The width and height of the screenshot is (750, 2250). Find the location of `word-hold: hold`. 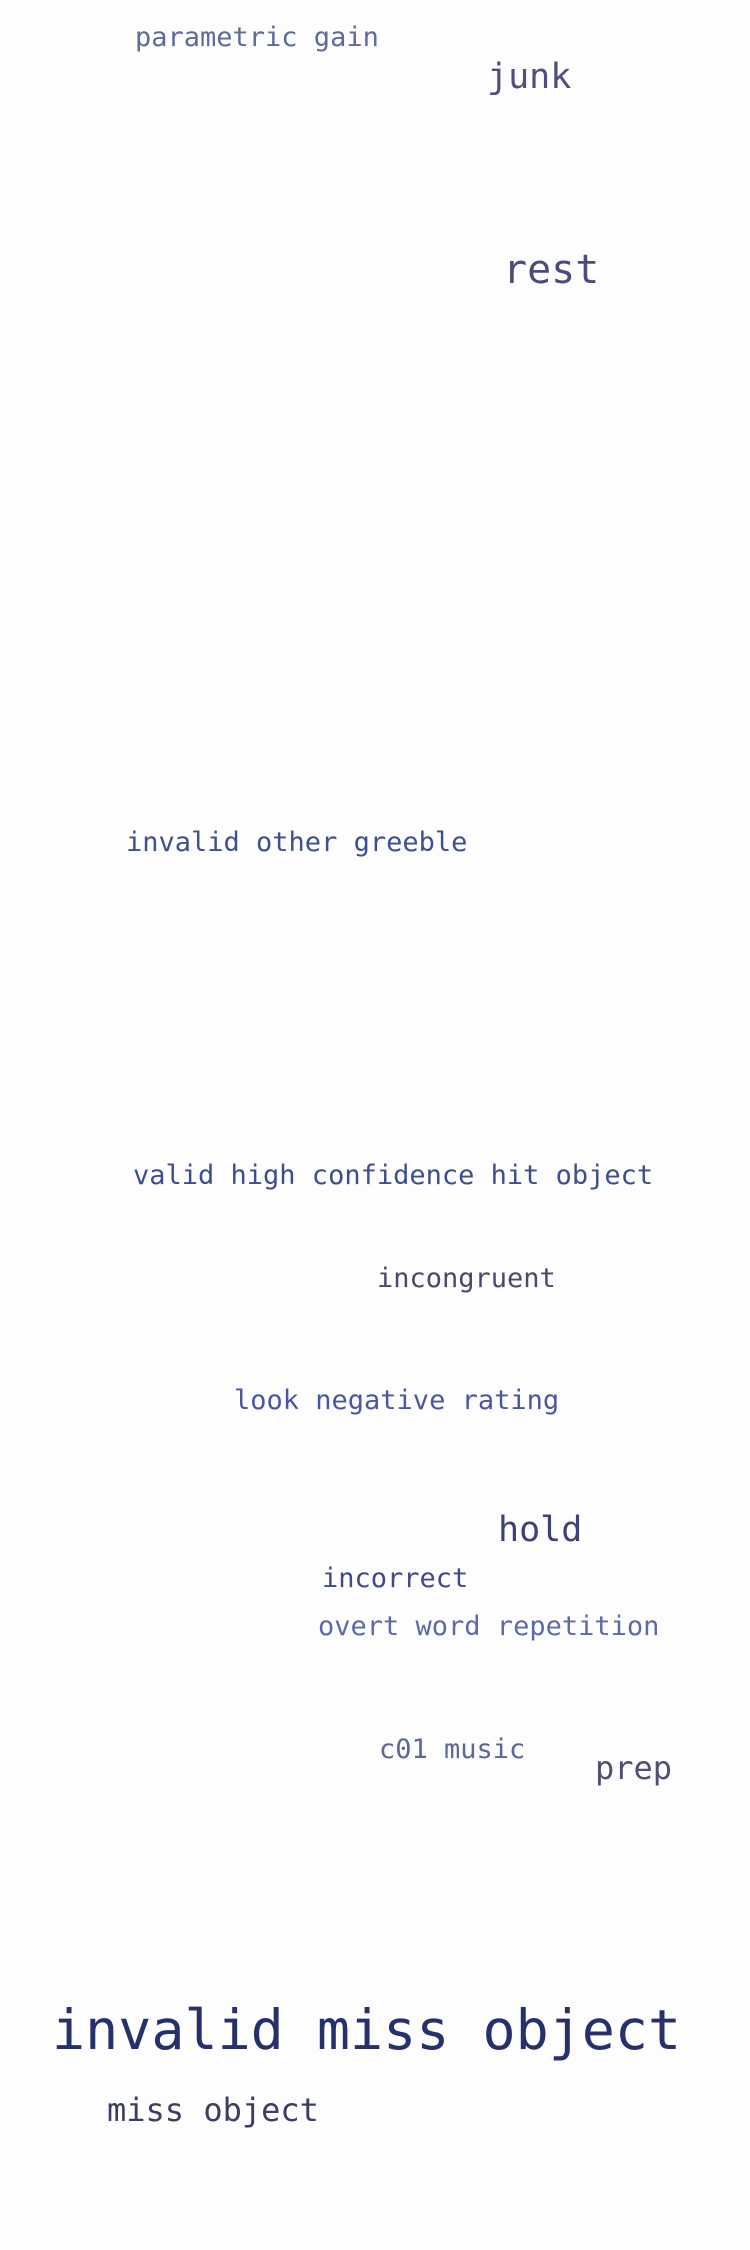

word-hold: hold is located at coordinates (540, 1530).